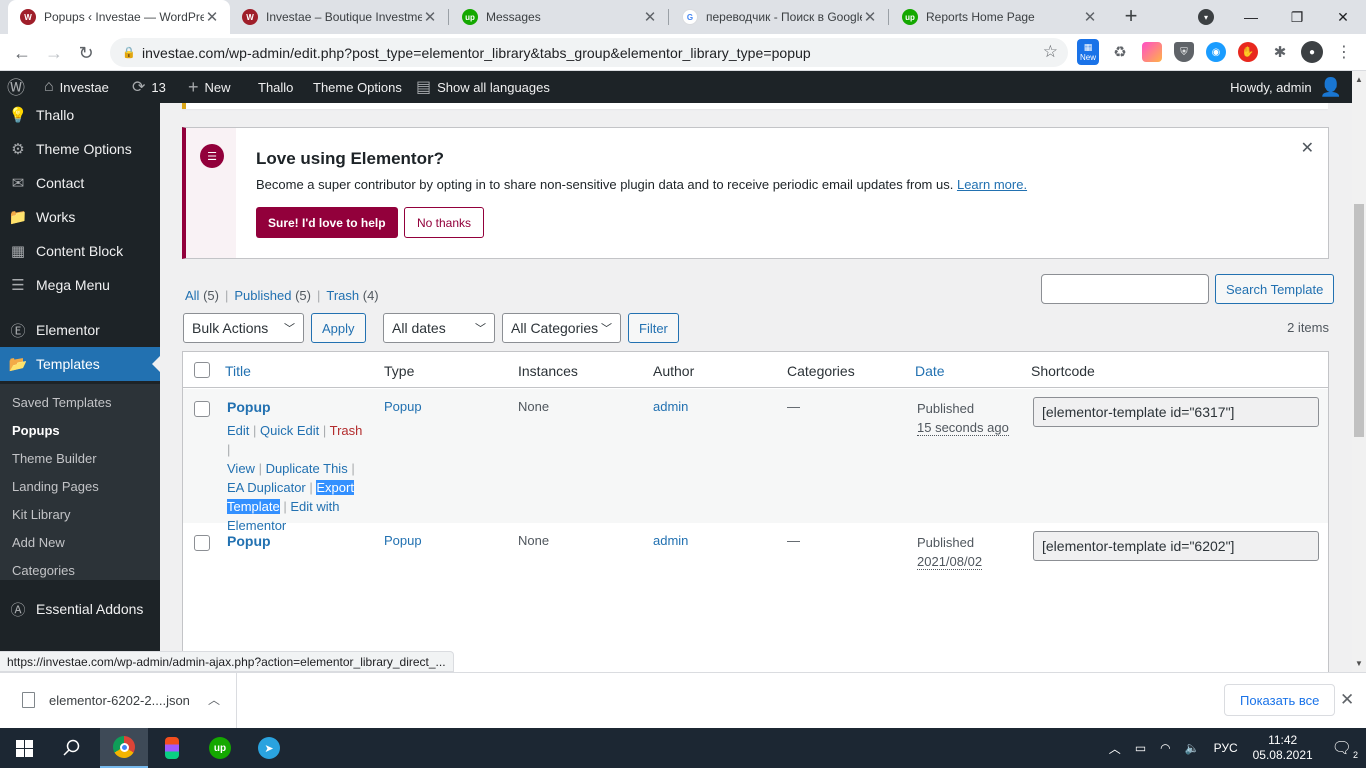  Describe the element at coordinates (55, 486) in the screenshot. I see `submenu-landing-pages: Landing Pages` at that location.